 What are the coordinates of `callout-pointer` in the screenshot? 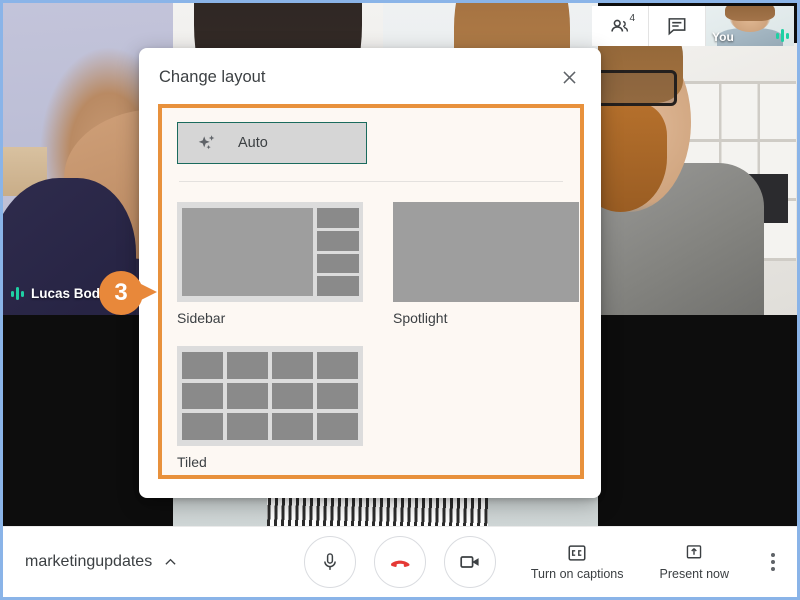 It's located at (148, 292).